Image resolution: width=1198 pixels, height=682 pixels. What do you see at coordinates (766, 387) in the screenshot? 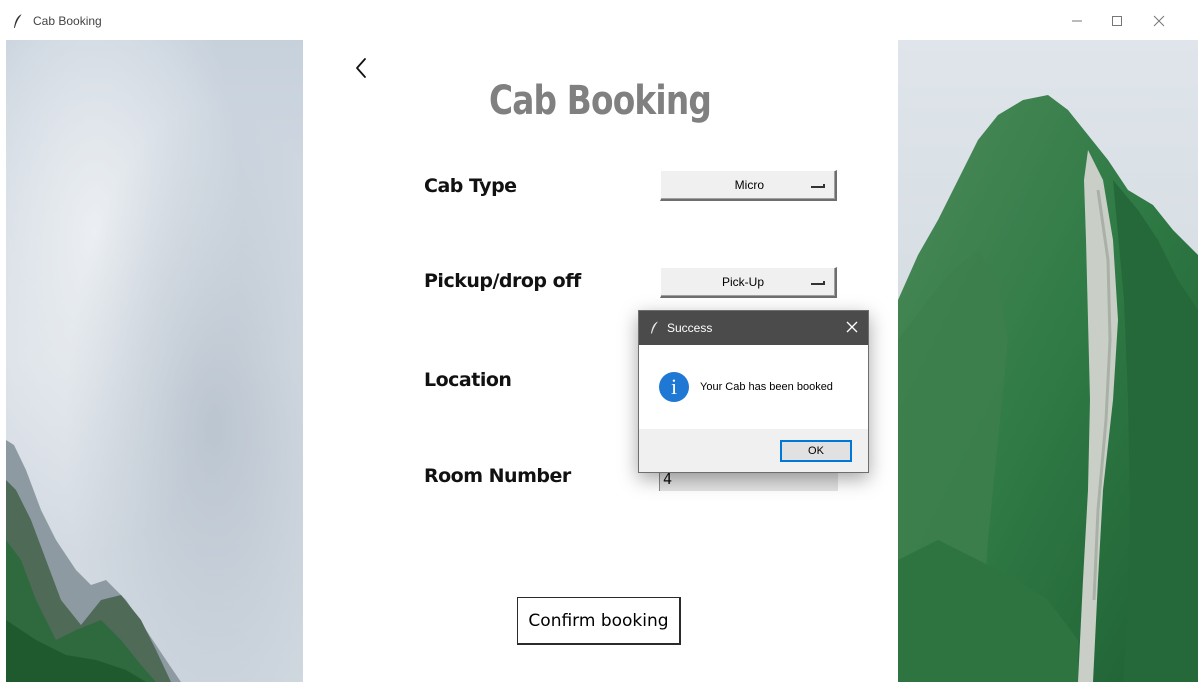
I see `dialog-message: Your Cab has been booked` at bounding box center [766, 387].